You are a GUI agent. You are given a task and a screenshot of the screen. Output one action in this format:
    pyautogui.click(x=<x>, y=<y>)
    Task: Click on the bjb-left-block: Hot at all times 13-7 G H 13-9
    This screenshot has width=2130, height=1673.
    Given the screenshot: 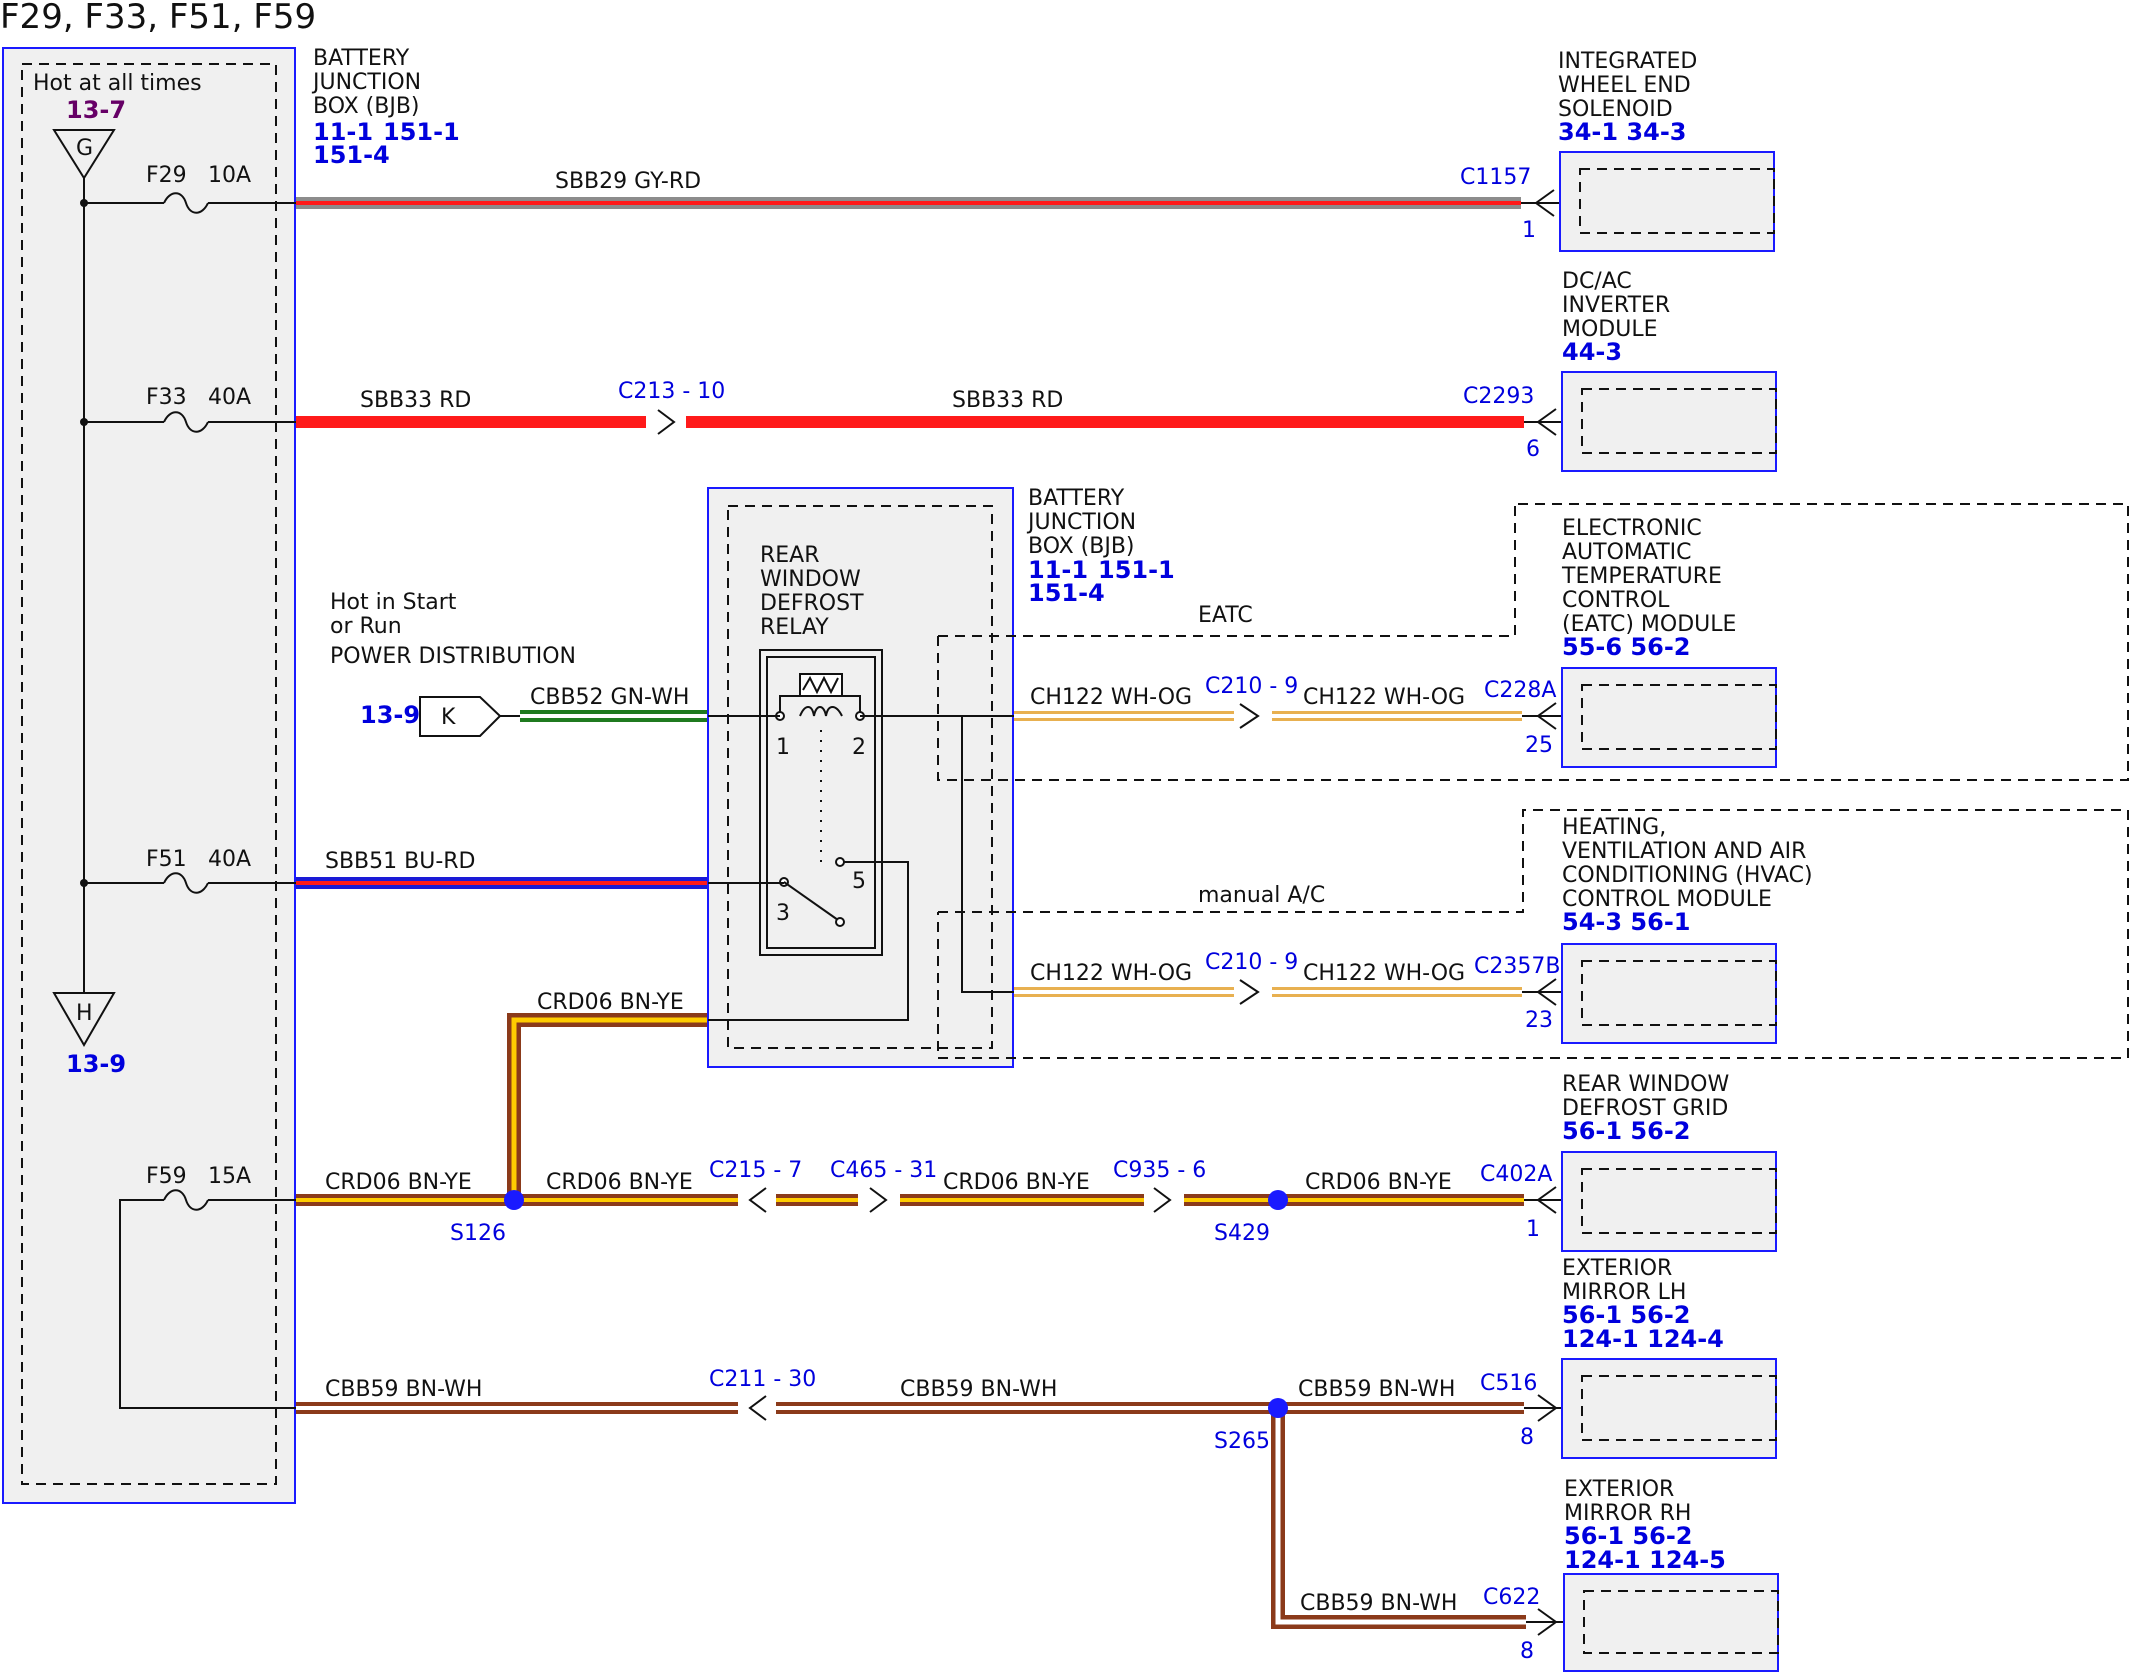 What is the action you would take?
    pyautogui.click(x=149, y=775)
    